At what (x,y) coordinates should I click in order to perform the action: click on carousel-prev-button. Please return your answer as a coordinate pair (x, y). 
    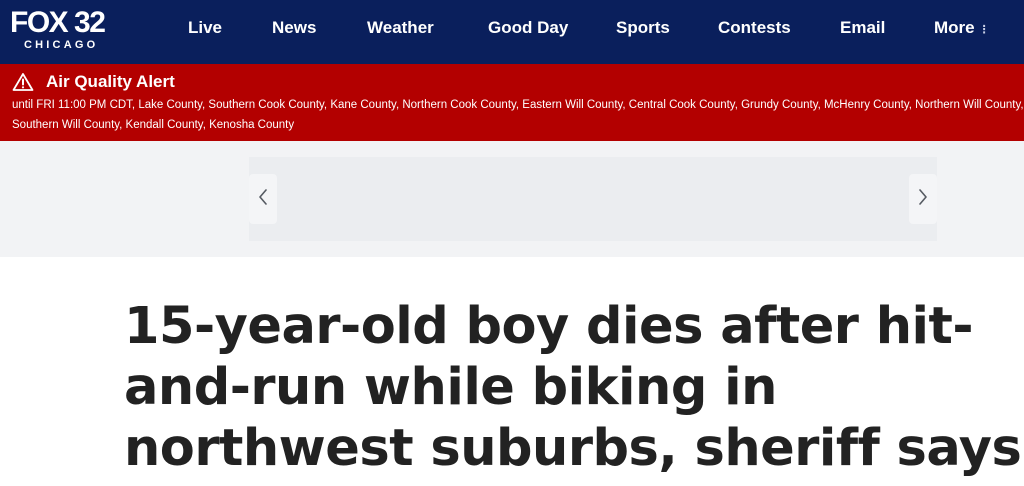
    Looking at the image, I should click on (263, 199).